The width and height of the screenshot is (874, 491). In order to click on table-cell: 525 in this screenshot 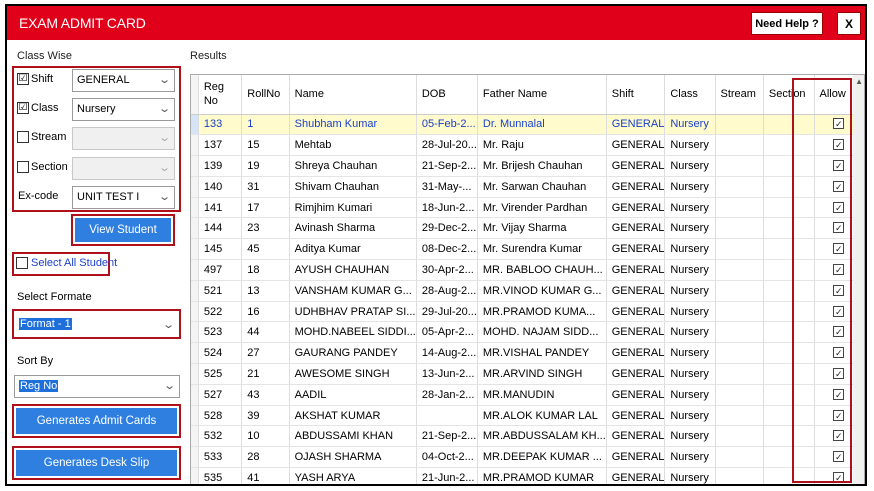, I will do `click(220, 374)`.